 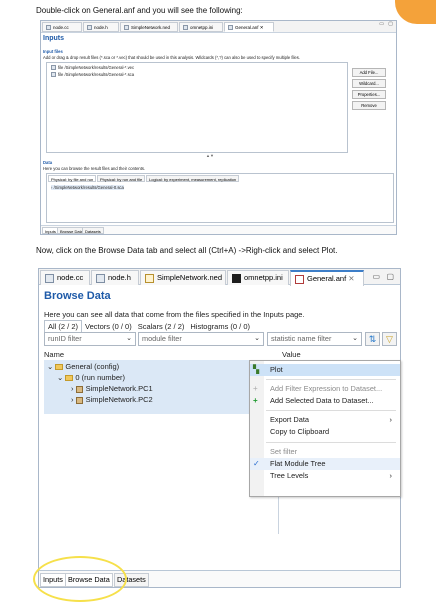 I want to click on funnel-icon: ▽, so click(x=389, y=339).